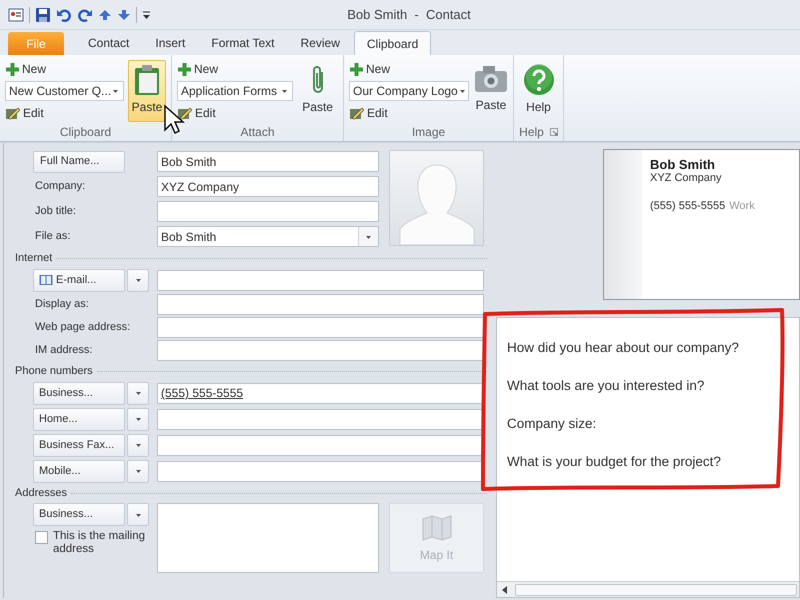 The width and height of the screenshot is (800, 600). What do you see at coordinates (393, 43) in the screenshot?
I see `ribbon-tab: Clipboard` at bounding box center [393, 43].